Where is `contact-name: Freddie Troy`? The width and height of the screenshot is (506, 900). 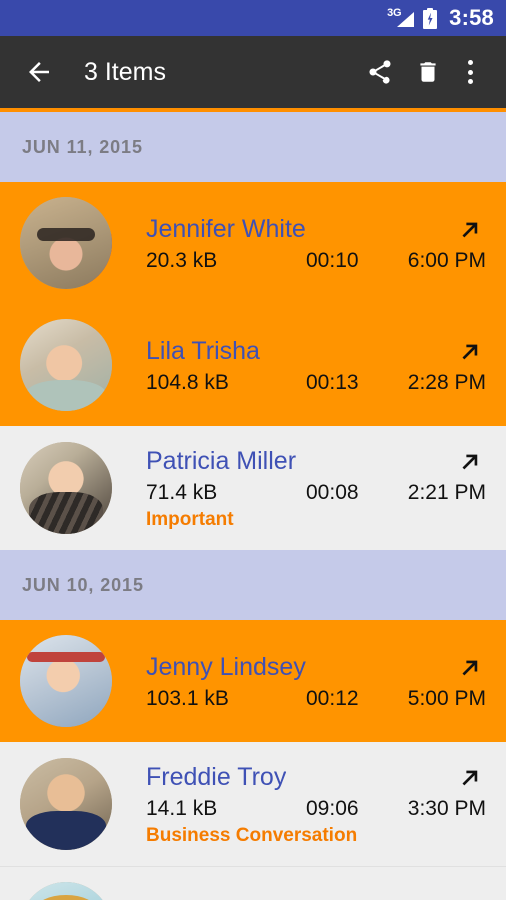 contact-name: Freddie Troy is located at coordinates (216, 777).